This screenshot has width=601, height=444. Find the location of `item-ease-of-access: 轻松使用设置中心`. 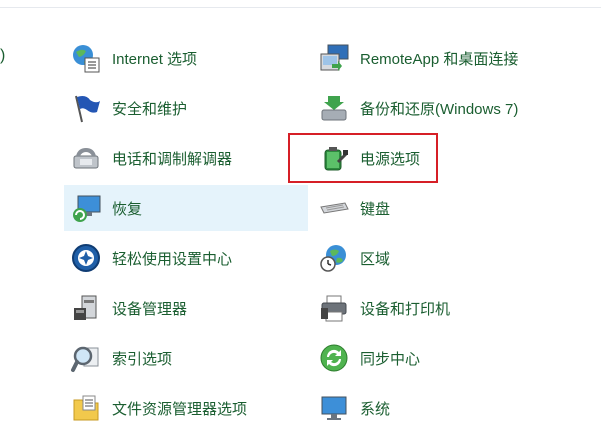

item-ease-of-access: 轻松使用设置中心 is located at coordinates (186, 258).